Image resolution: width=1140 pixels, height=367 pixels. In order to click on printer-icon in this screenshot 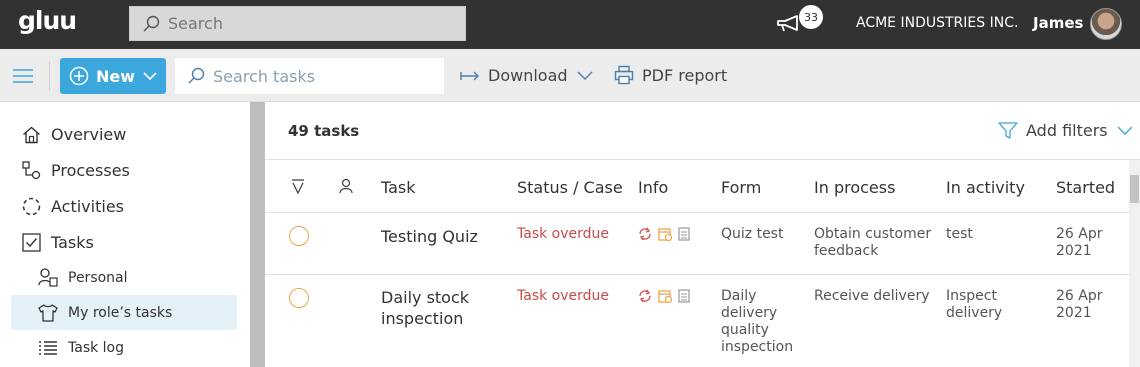, I will do `click(624, 75)`.